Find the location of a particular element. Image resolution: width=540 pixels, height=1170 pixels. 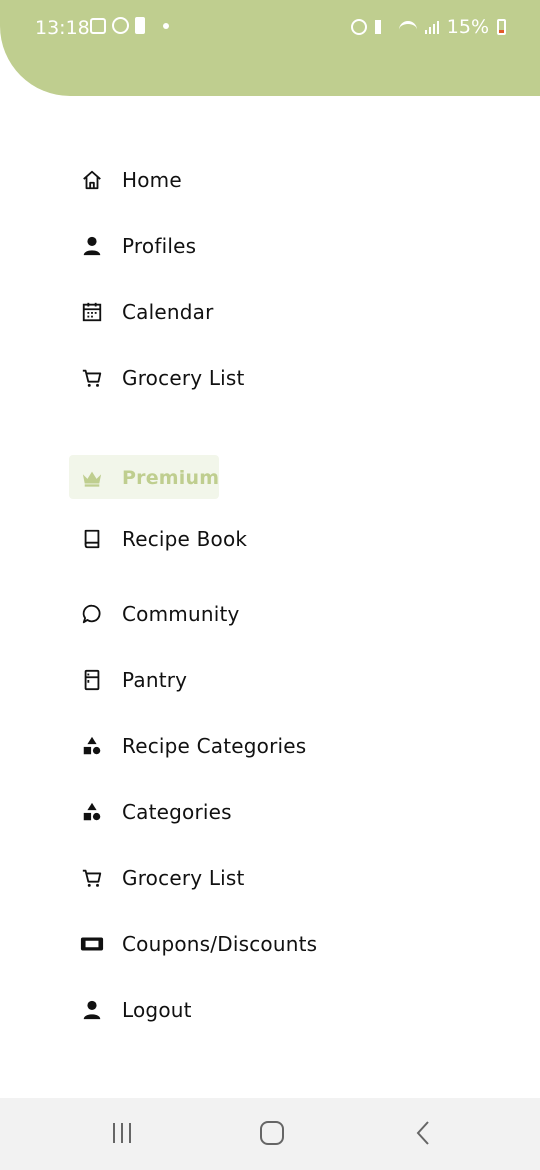

menu-item-pantry: Pantry is located at coordinates (133, 680).